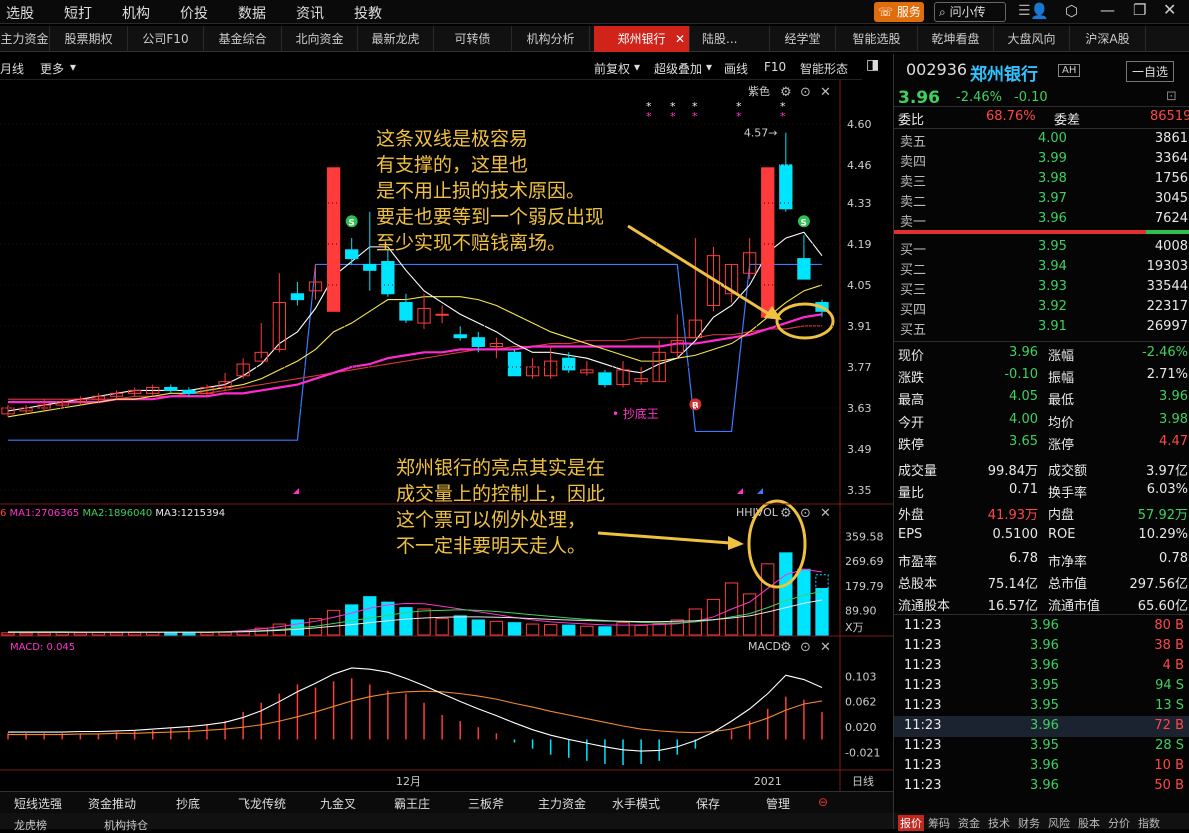  What do you see at coordinates (112, 803) in the screenshot?
I see `nav-item: 资金推动` at bounding box center [112, 803].